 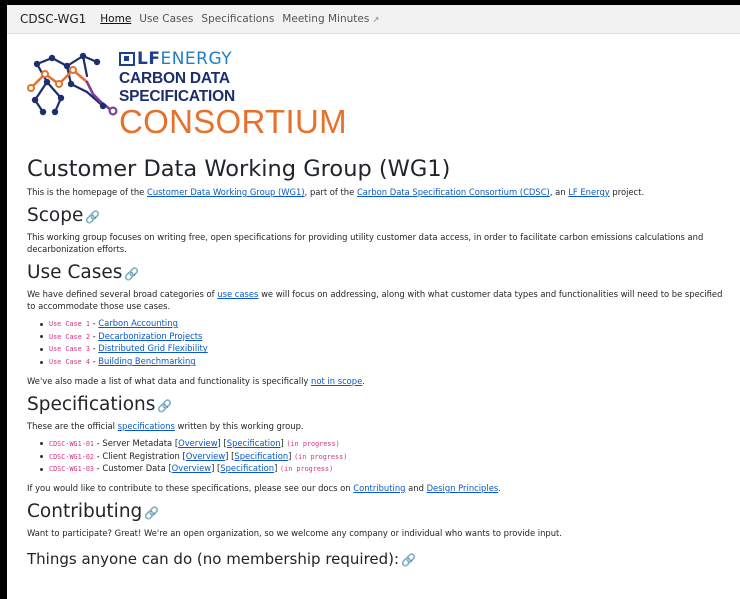 I want to click on list-item: Use Case 2 - Decarbonization Projects, so click(x=386, y=337).